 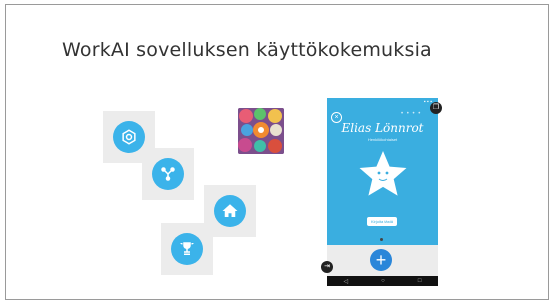 What do you see at coordinates (230, 211) in the screenshot?
I see `home-icon` at bounding box center [230, 211].